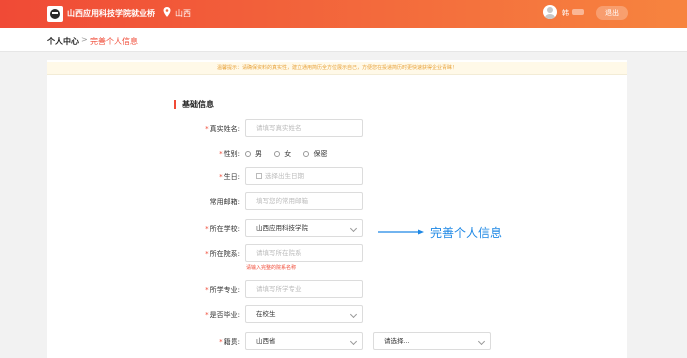 This screenshot has height=358, width=687. Describe the element at coordinates (222, 290) in the screenshot. I see `major-label: *所学专业:` at that location.